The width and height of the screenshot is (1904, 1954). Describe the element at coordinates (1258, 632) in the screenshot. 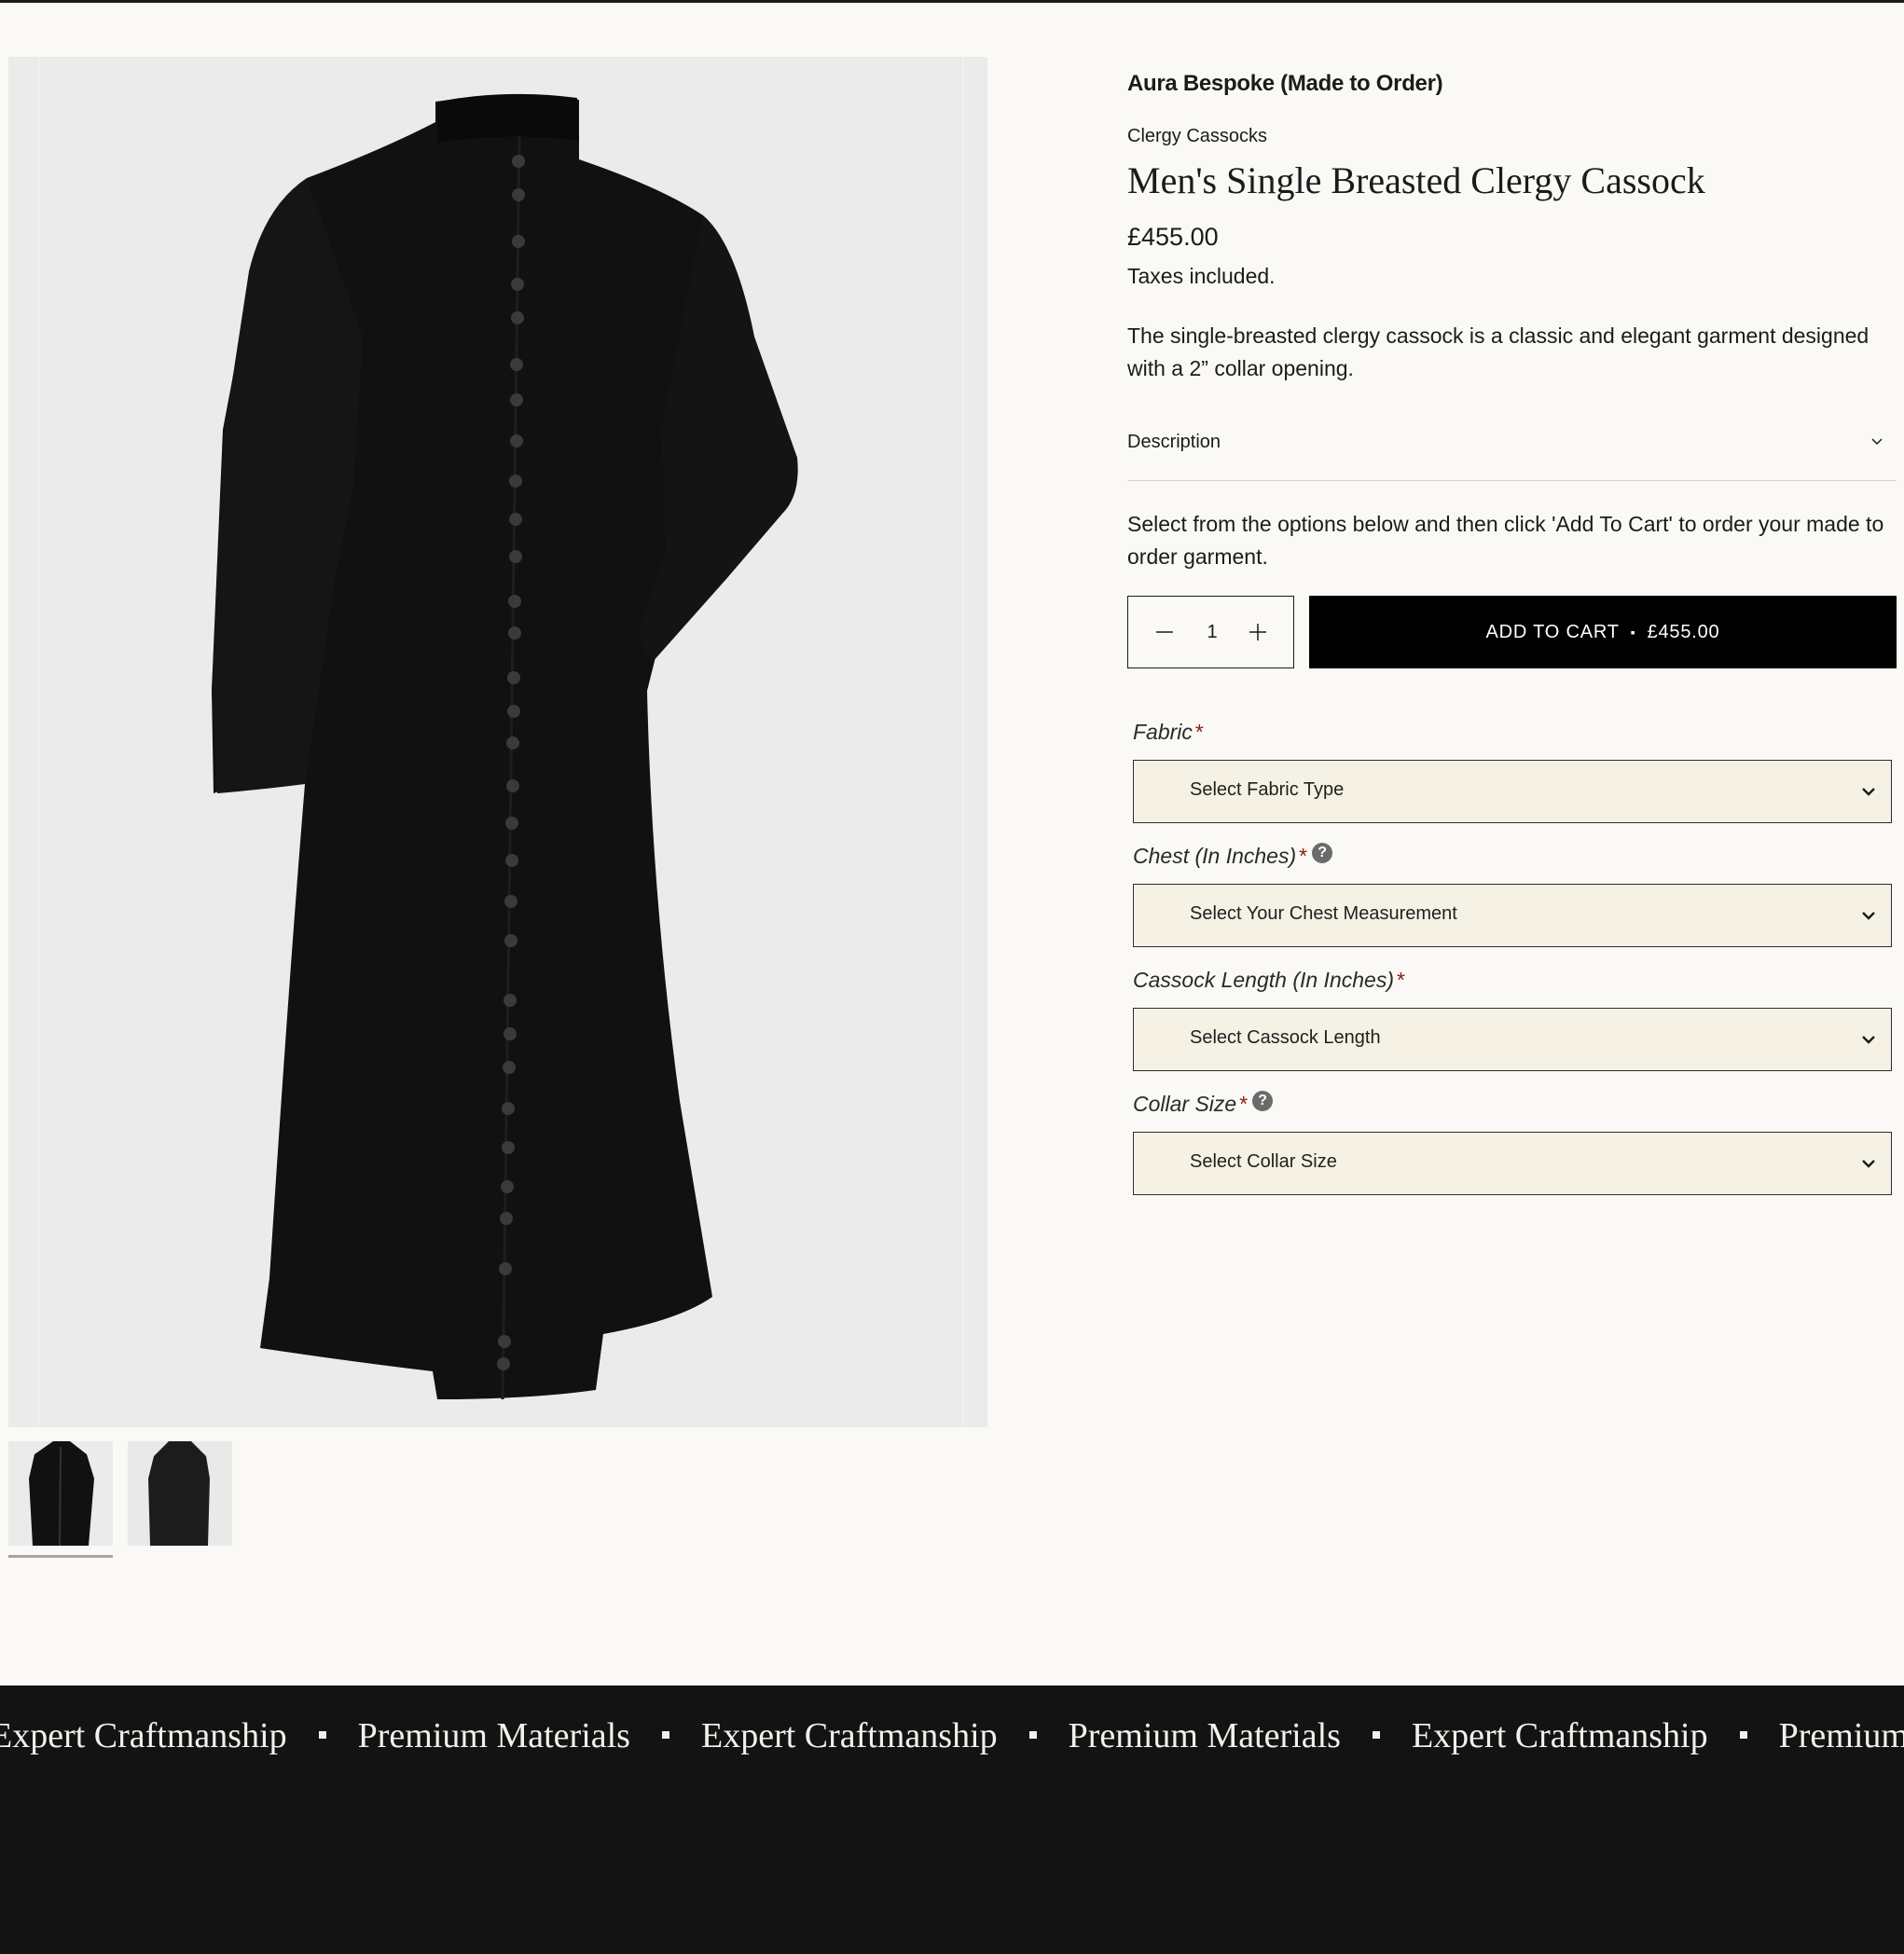

I see `plus-icon` at that location.